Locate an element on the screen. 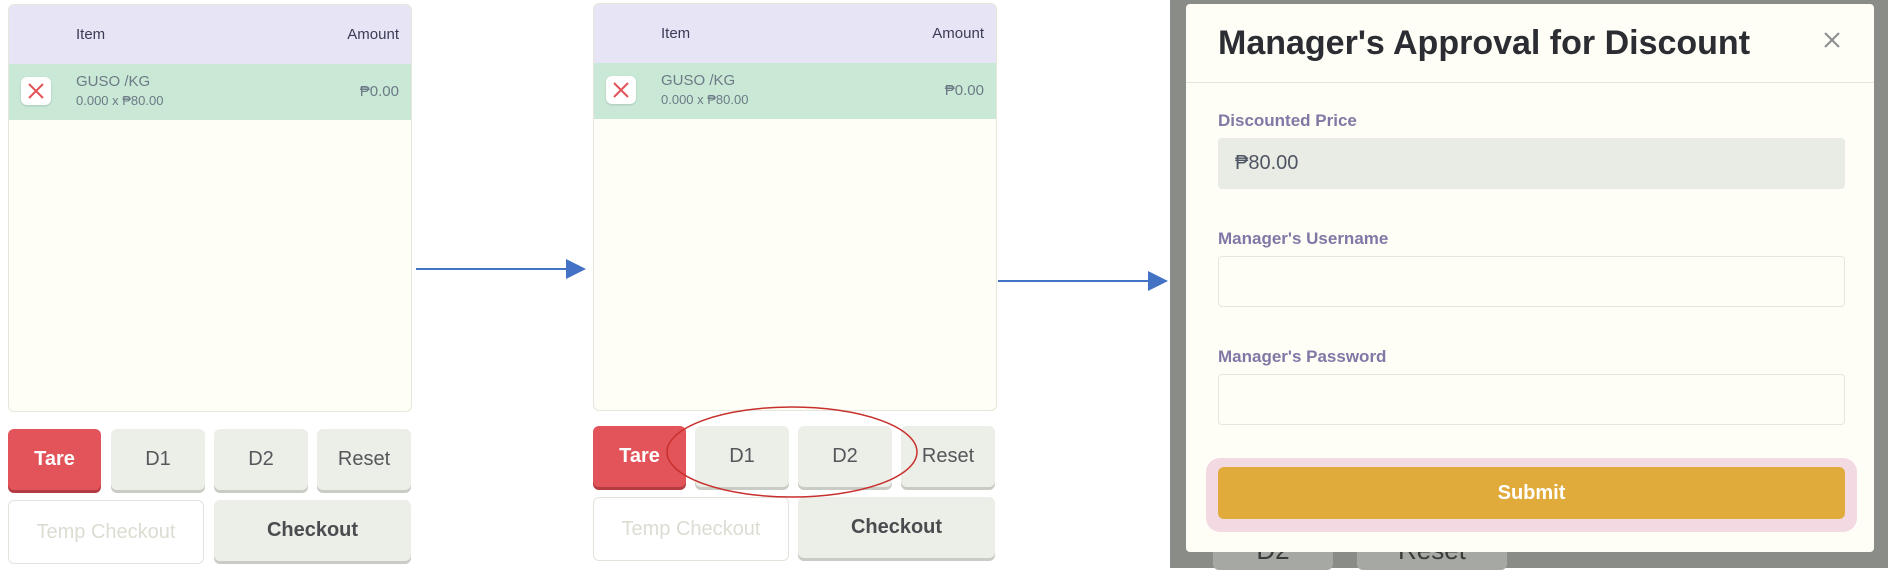  password-field is located at coordinates (1531, 399).